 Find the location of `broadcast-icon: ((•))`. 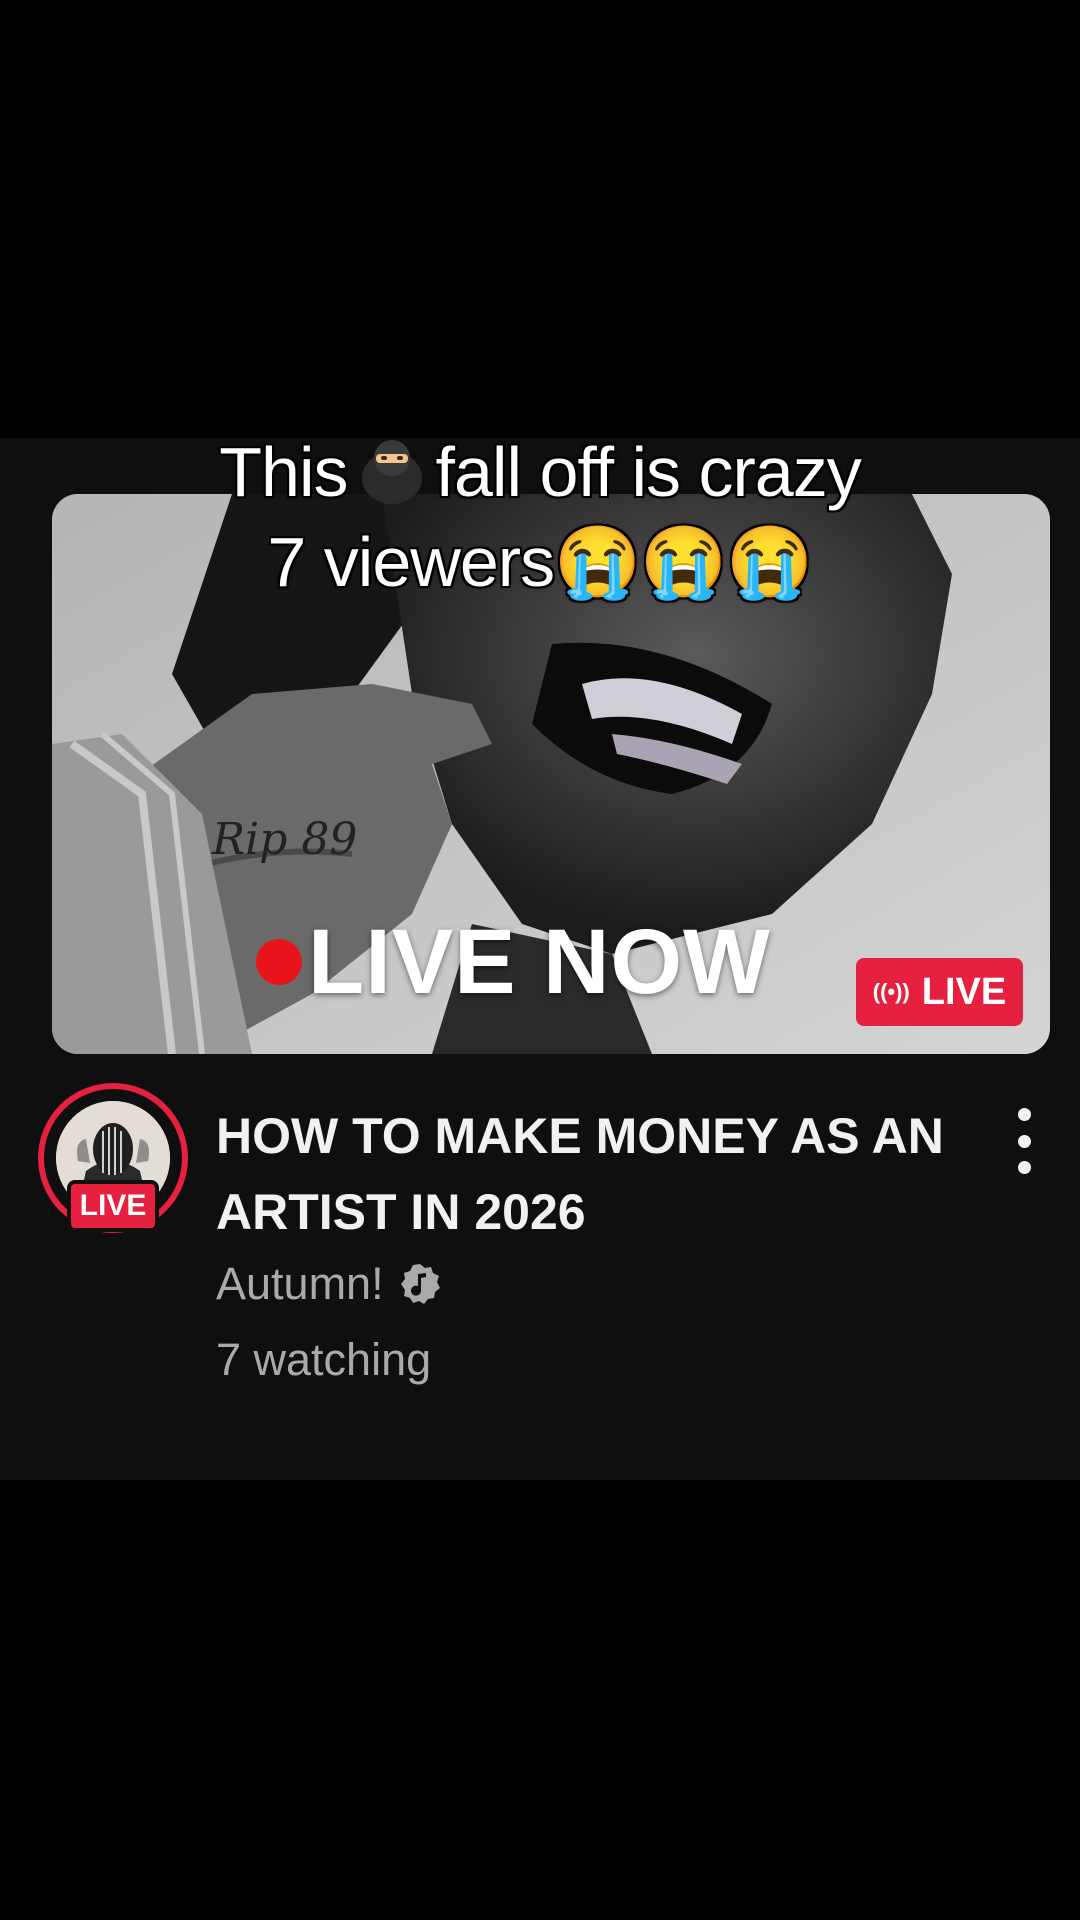

broadcast-icon: ((•)) is located at coordinates (891, 991).